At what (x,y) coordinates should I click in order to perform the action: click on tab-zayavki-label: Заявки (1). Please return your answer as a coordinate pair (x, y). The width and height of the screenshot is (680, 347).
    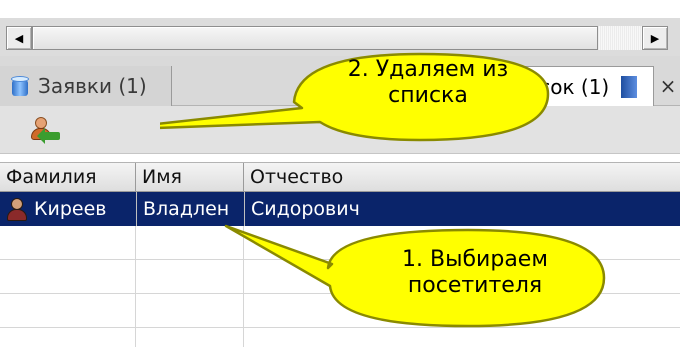
    Looking at the image, I should click on (92, 86).